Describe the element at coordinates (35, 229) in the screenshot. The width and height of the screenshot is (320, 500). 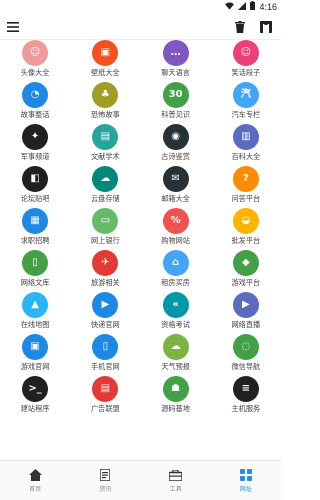
I see `grid-item: ▦ 求职招聘` at that location.